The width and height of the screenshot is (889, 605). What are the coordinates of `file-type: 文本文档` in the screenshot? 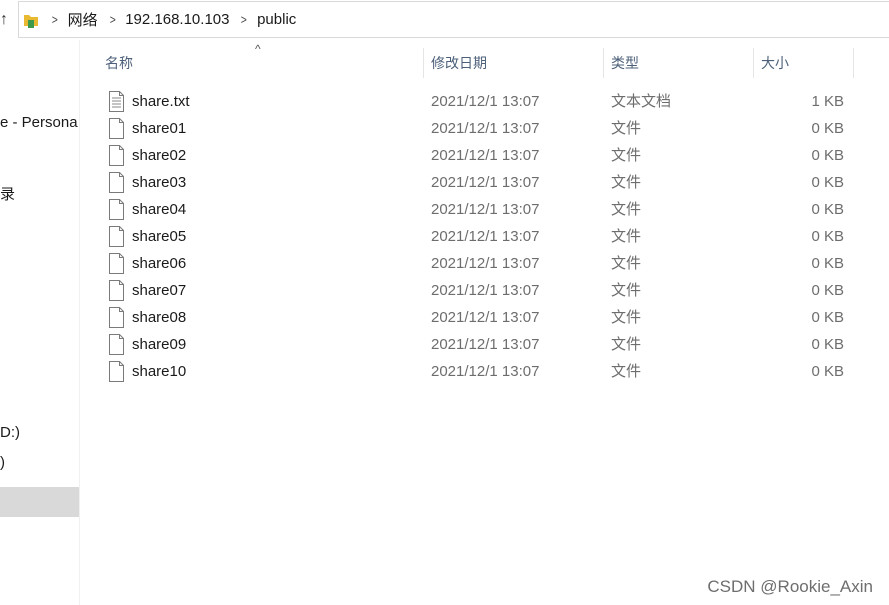 It's located at (641, 101).